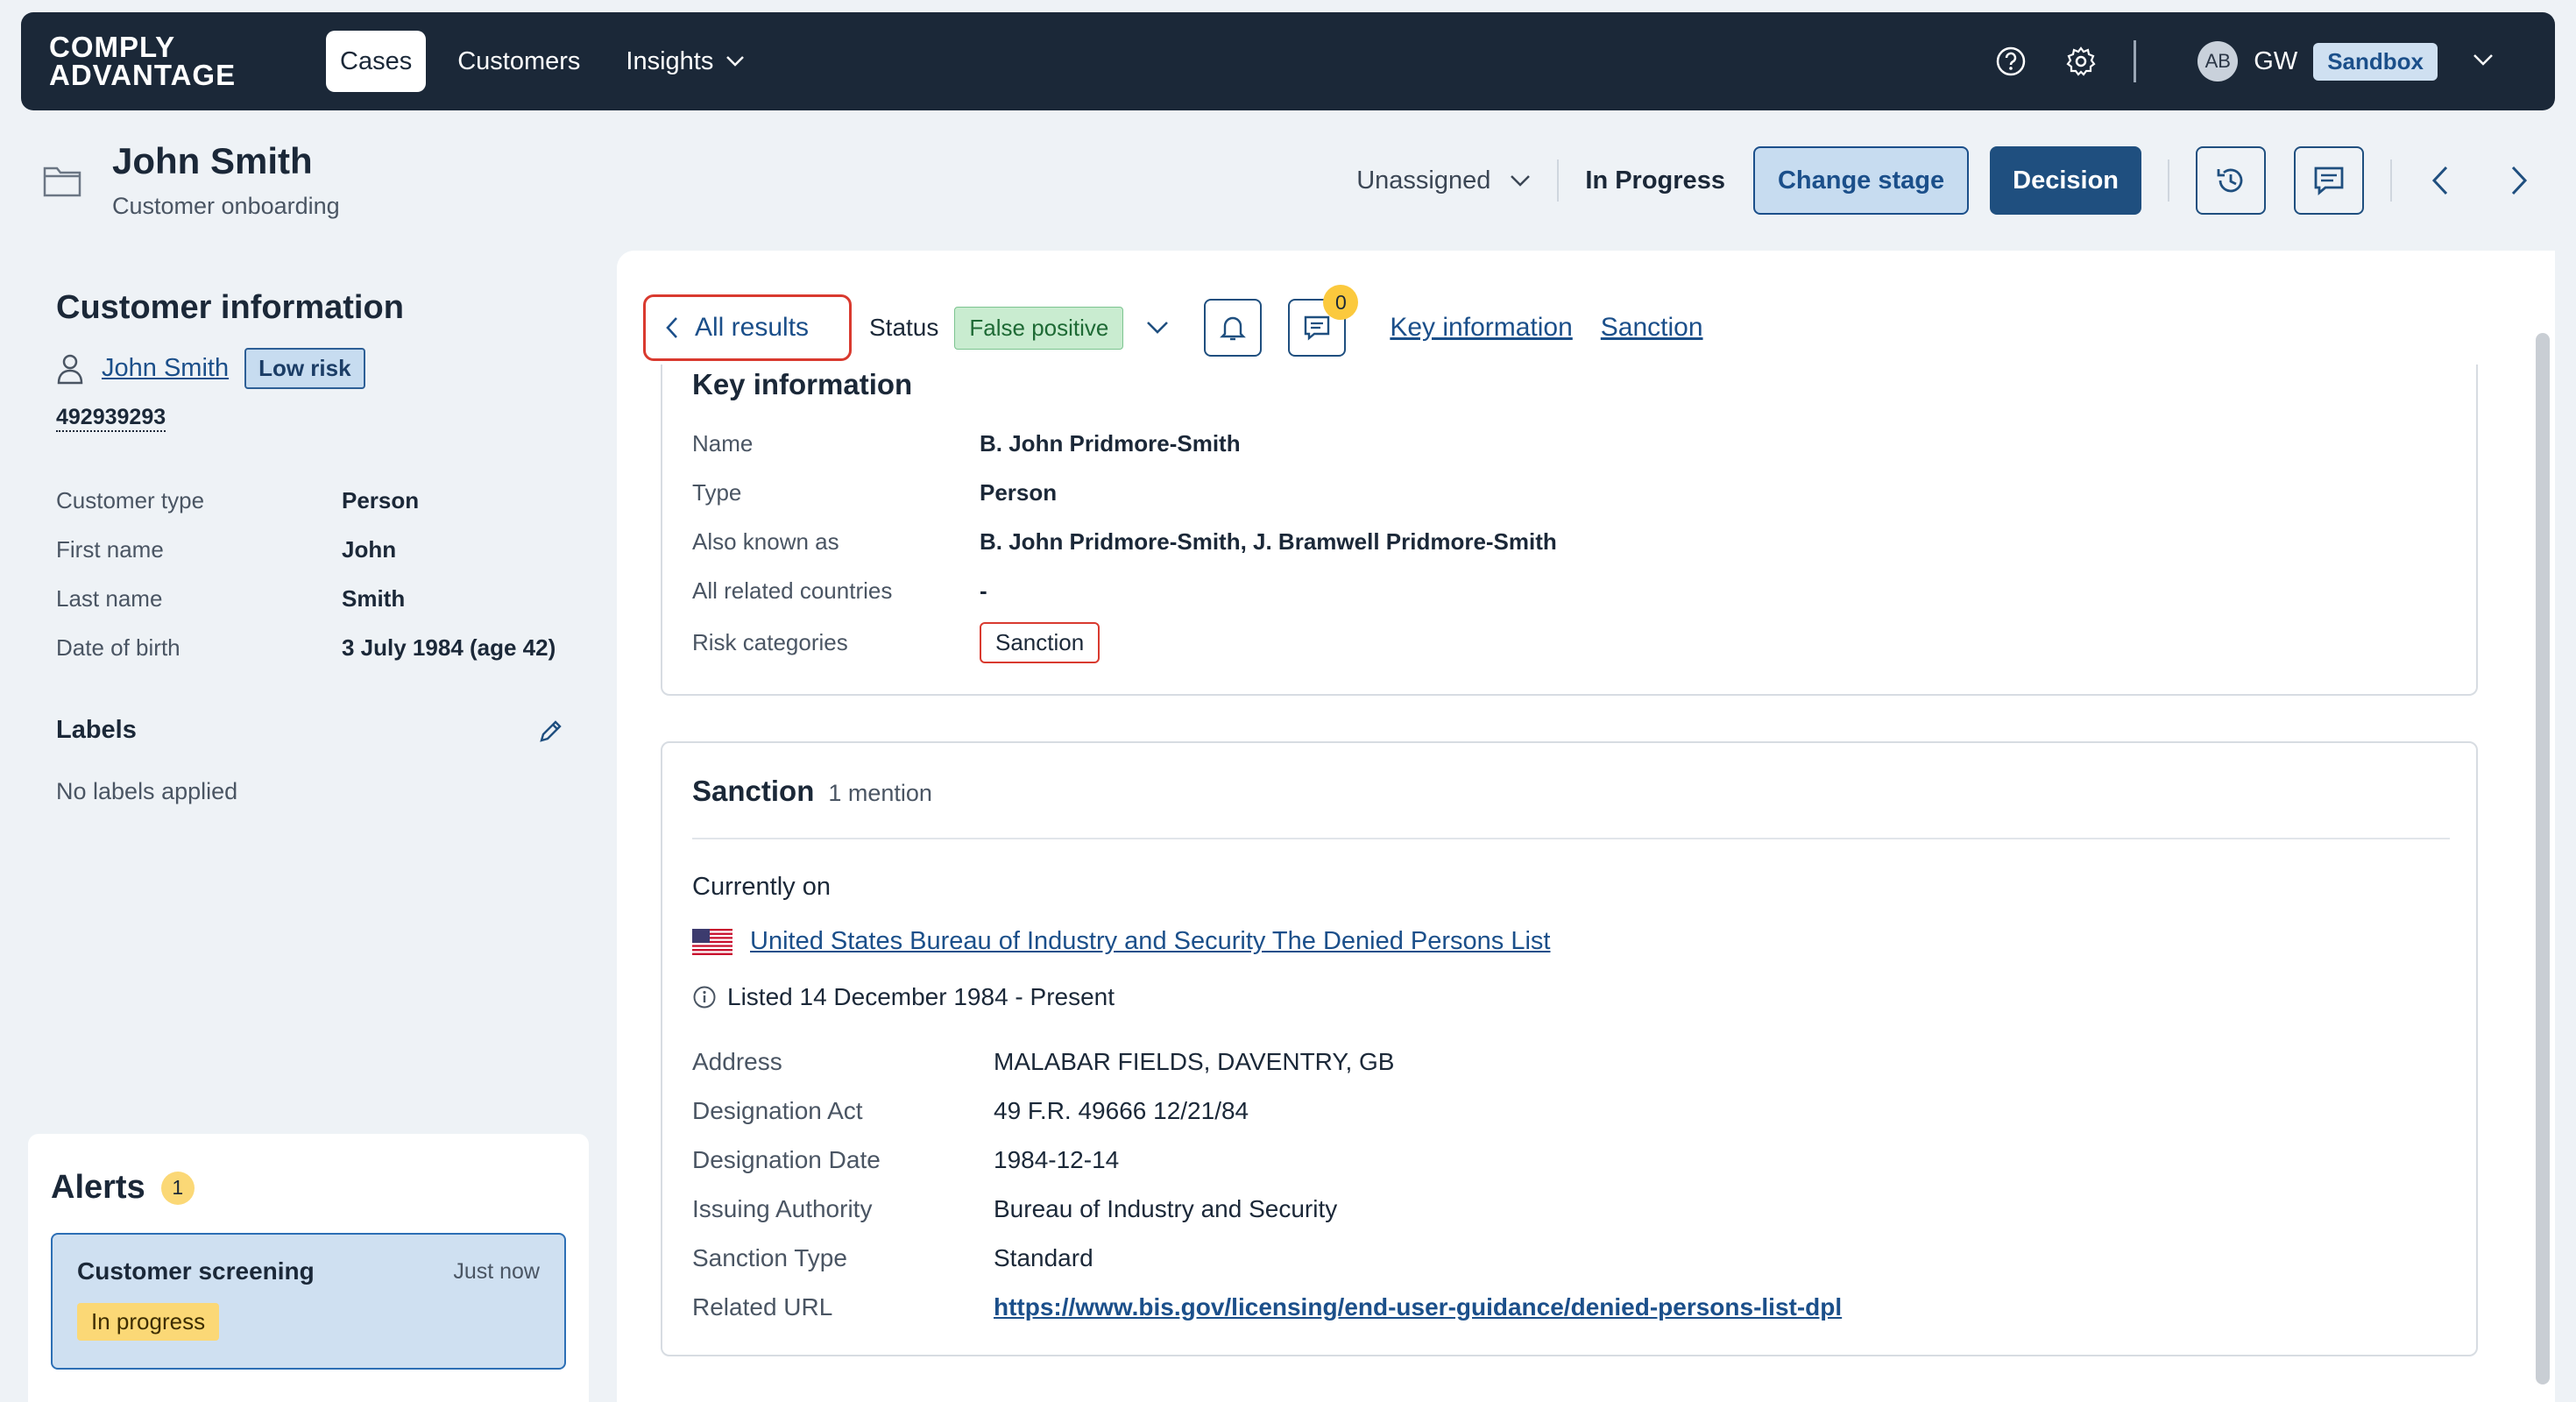  What do you see at coordinates (2010, 61) in the screenshot?
I see `help-icon` at bounding box center [2010, 61].